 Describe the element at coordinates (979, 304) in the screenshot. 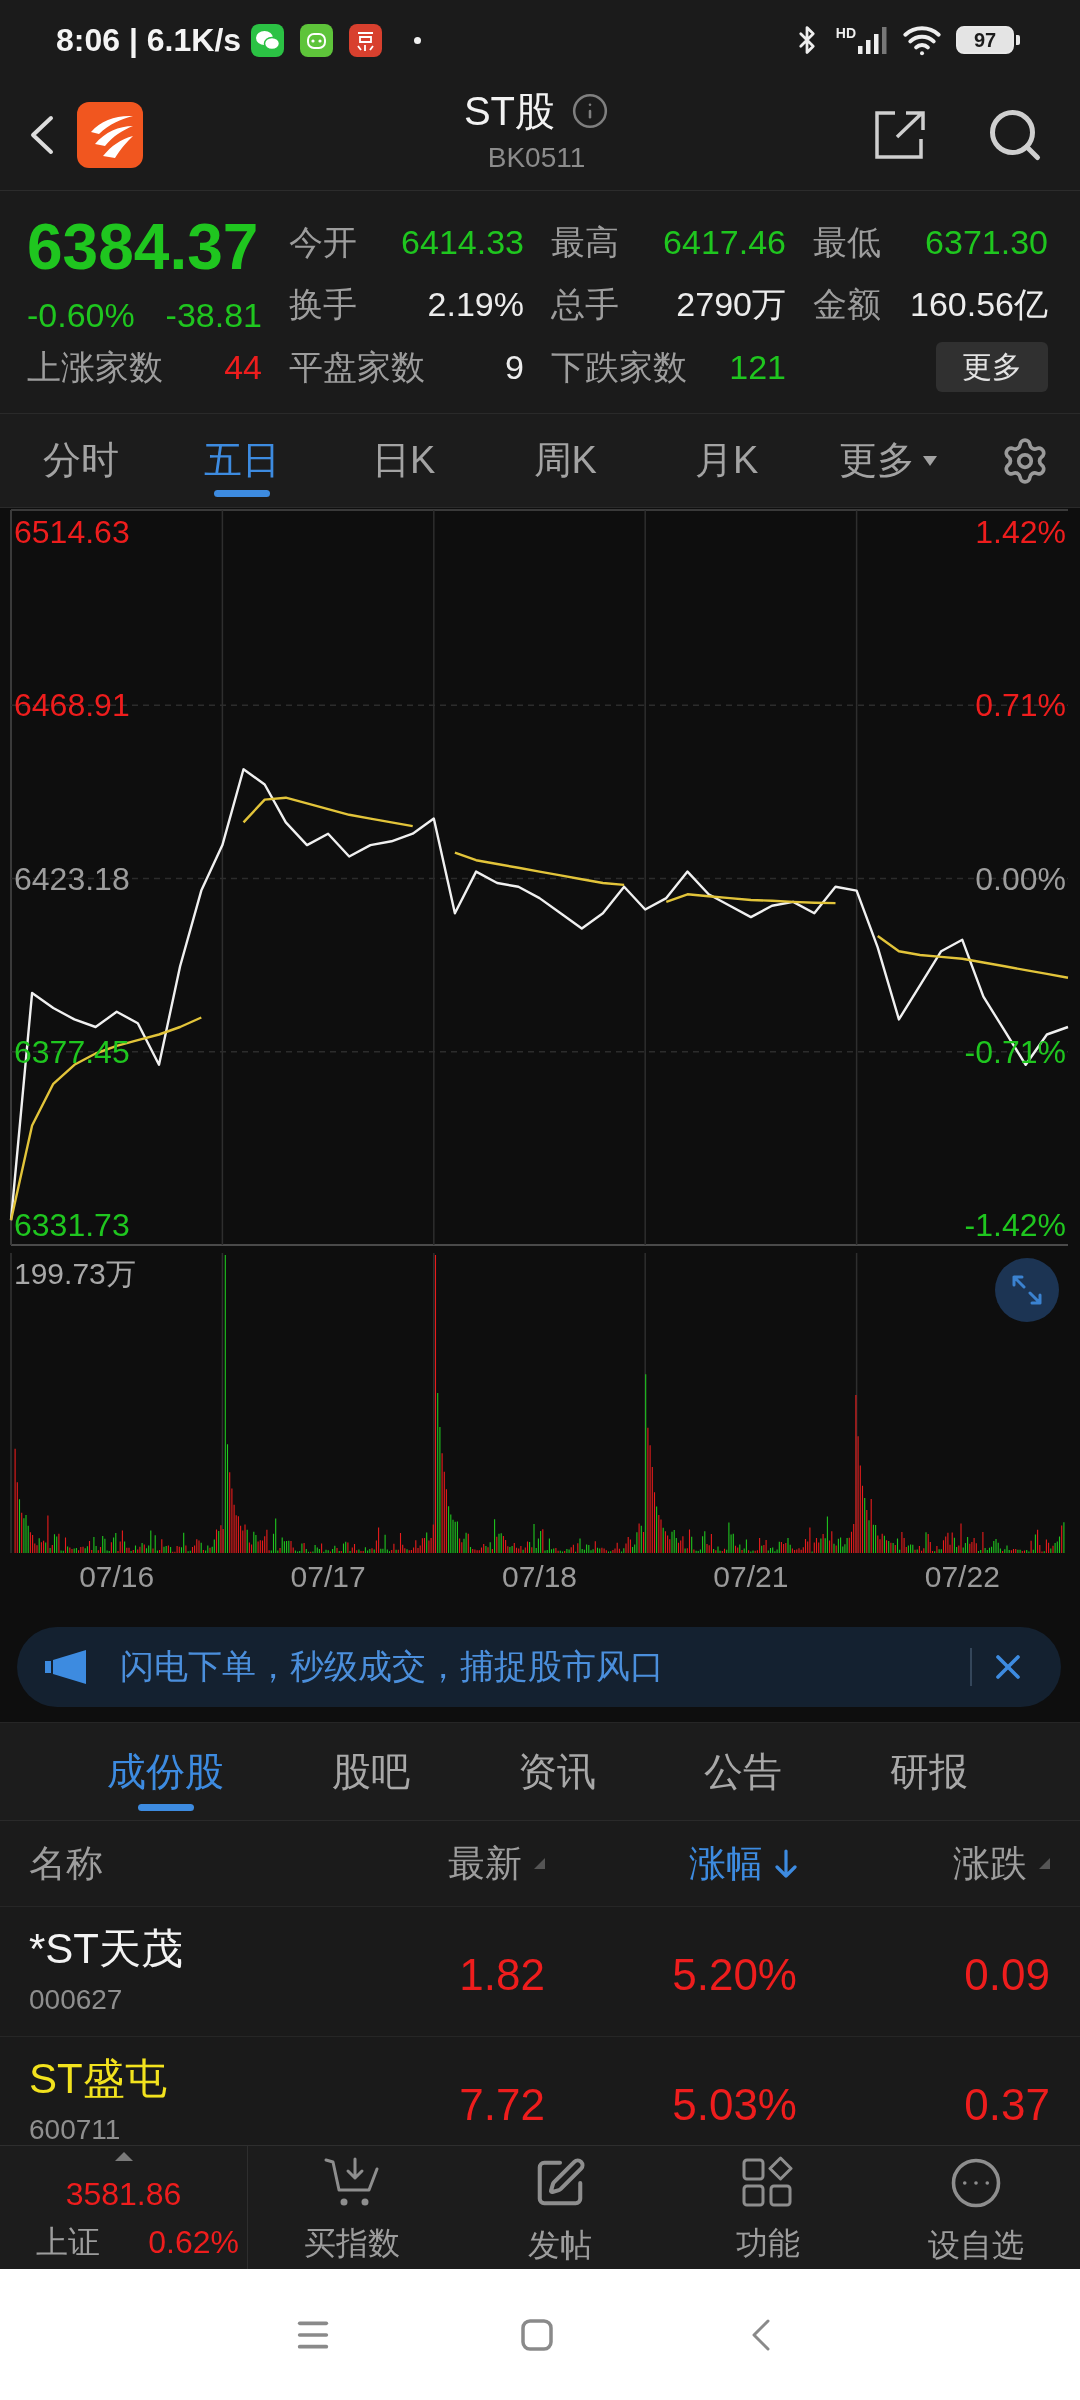

I see `stat-value: 160.56亿` at that location.